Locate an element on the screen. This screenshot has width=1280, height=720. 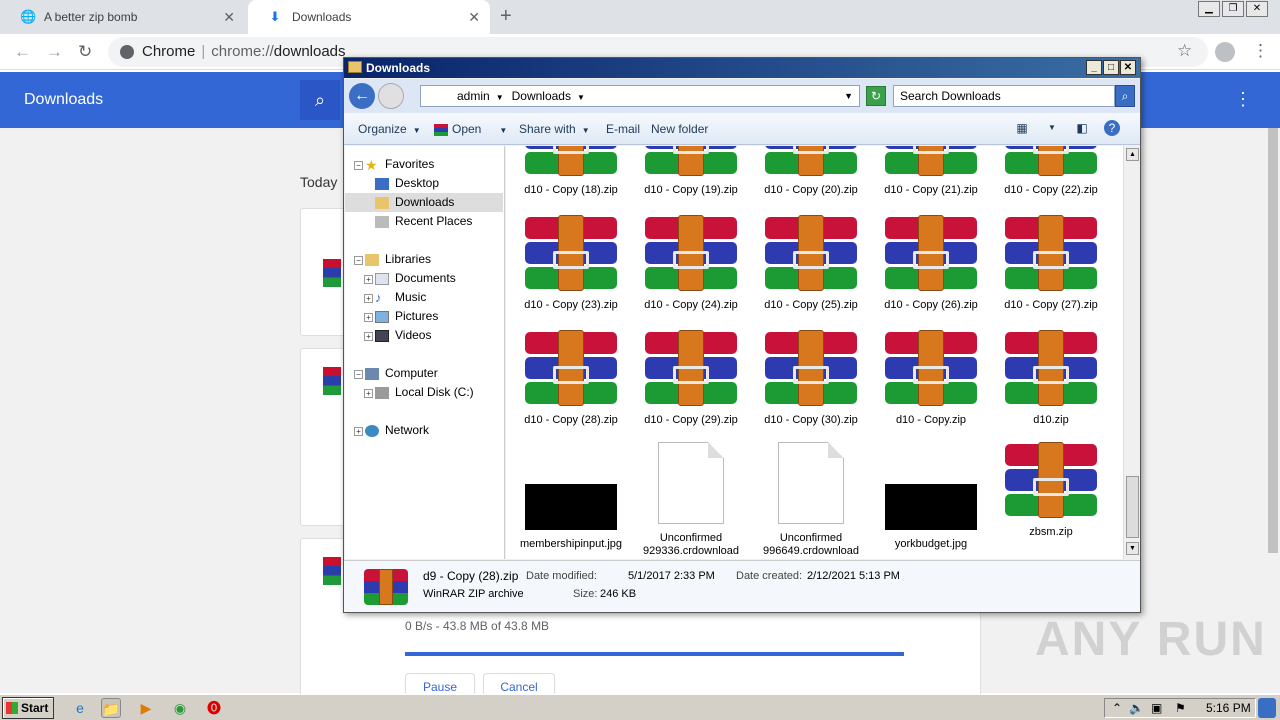
profile-avatar is located at coordinates (1225, 52).